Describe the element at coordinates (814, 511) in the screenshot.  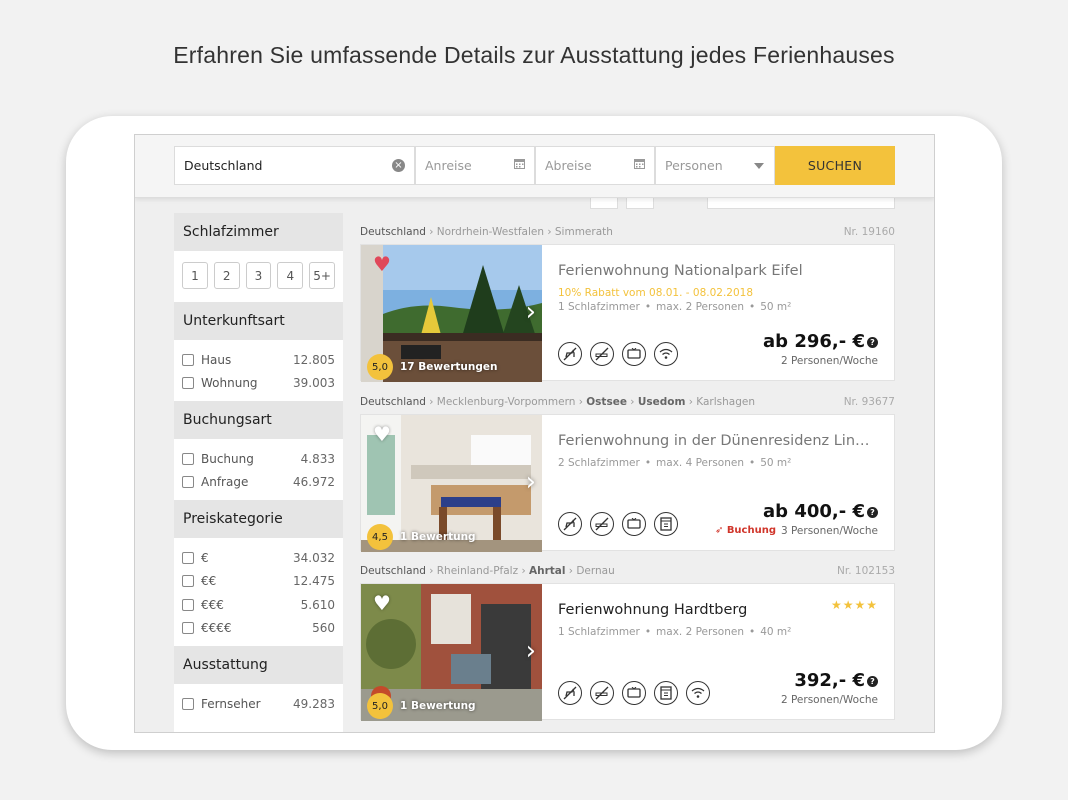
I see `price-value: ab 400,- €` at that location.